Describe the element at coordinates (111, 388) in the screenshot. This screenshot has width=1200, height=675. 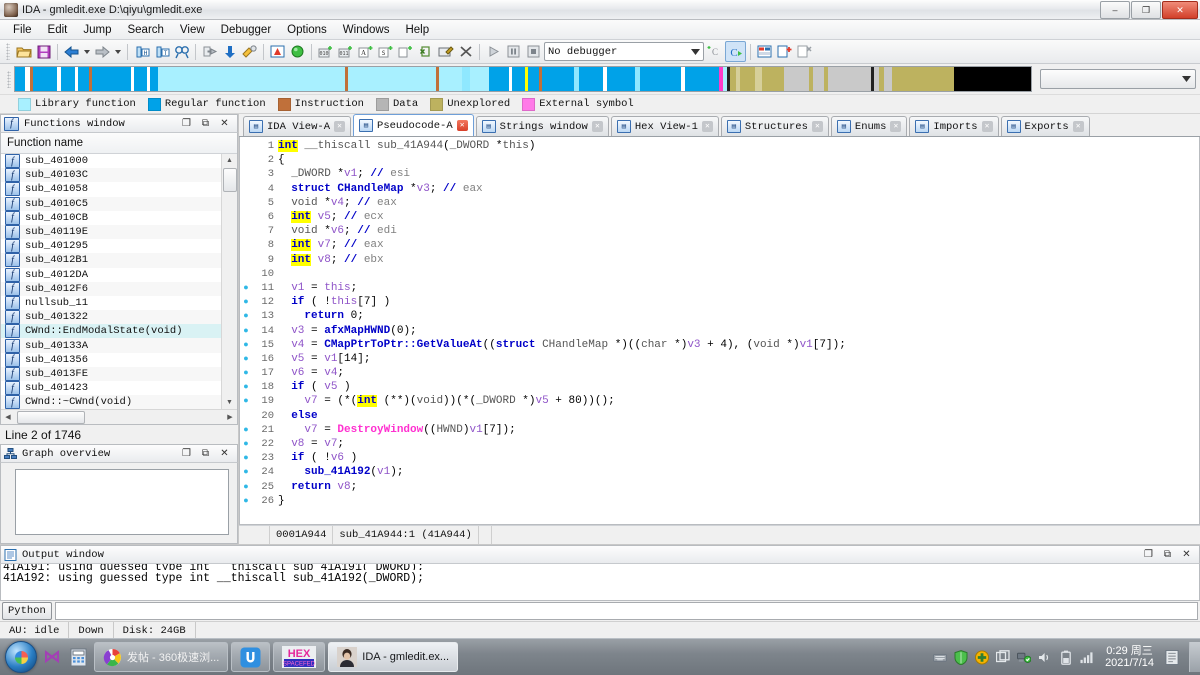
I see `table-row: f sub_401423` at that location.